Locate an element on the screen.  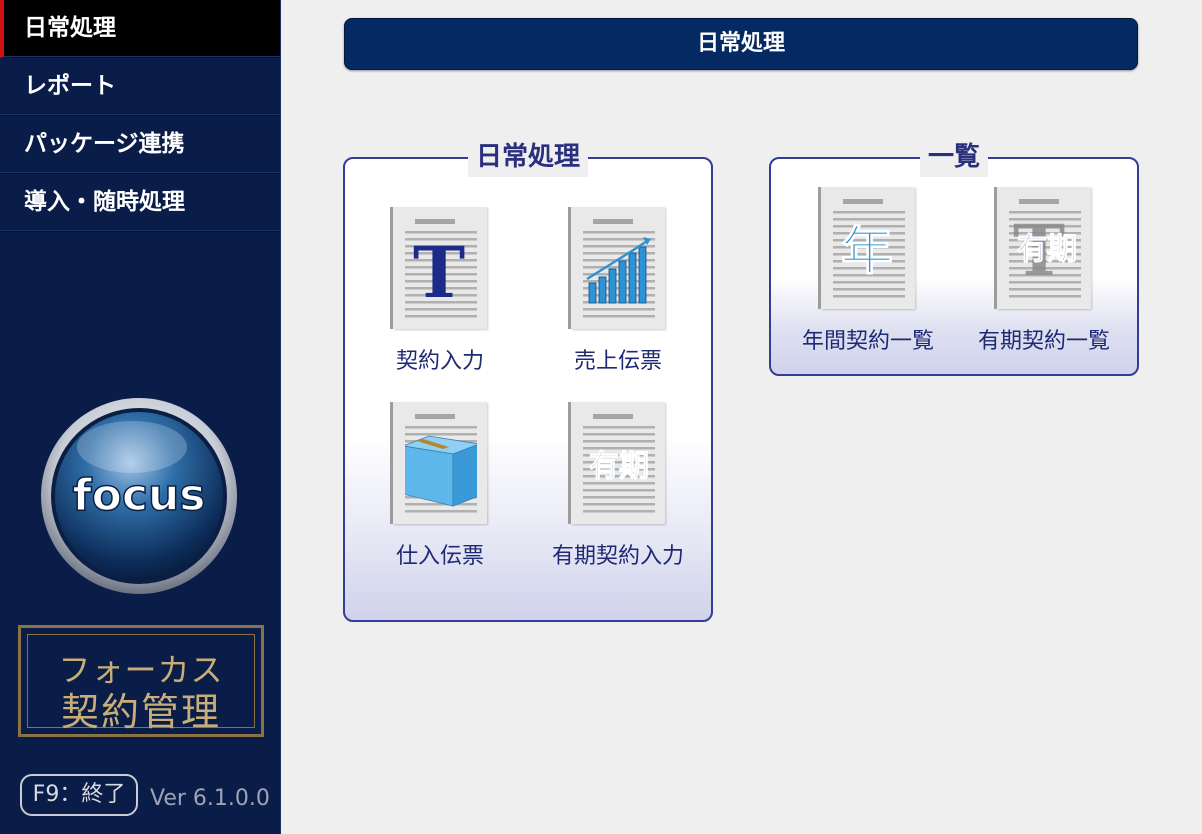
bar-chart-document-icon is located at coordinates (618, 268).